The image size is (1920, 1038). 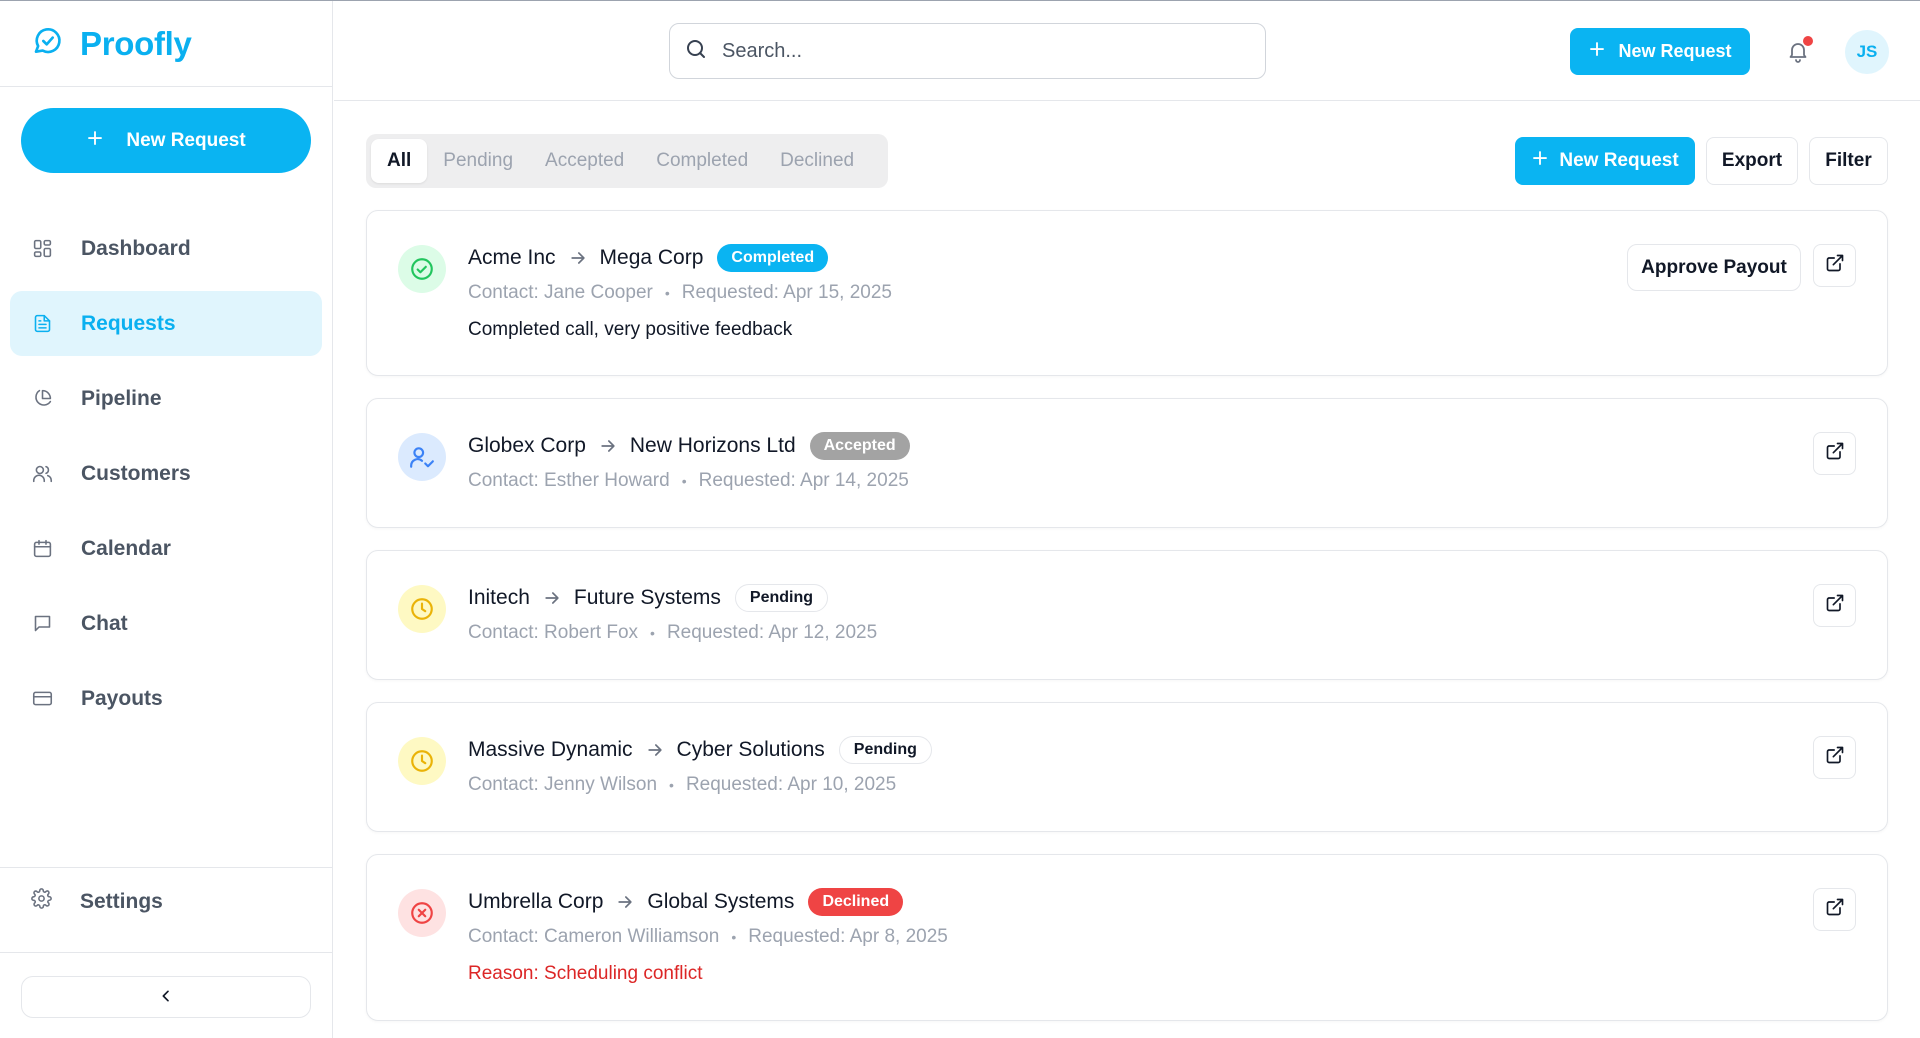 What do you see at coordinates (42, 249) in the screenshot?
I see `dashboard-icon` at bounding box center [42, 249].